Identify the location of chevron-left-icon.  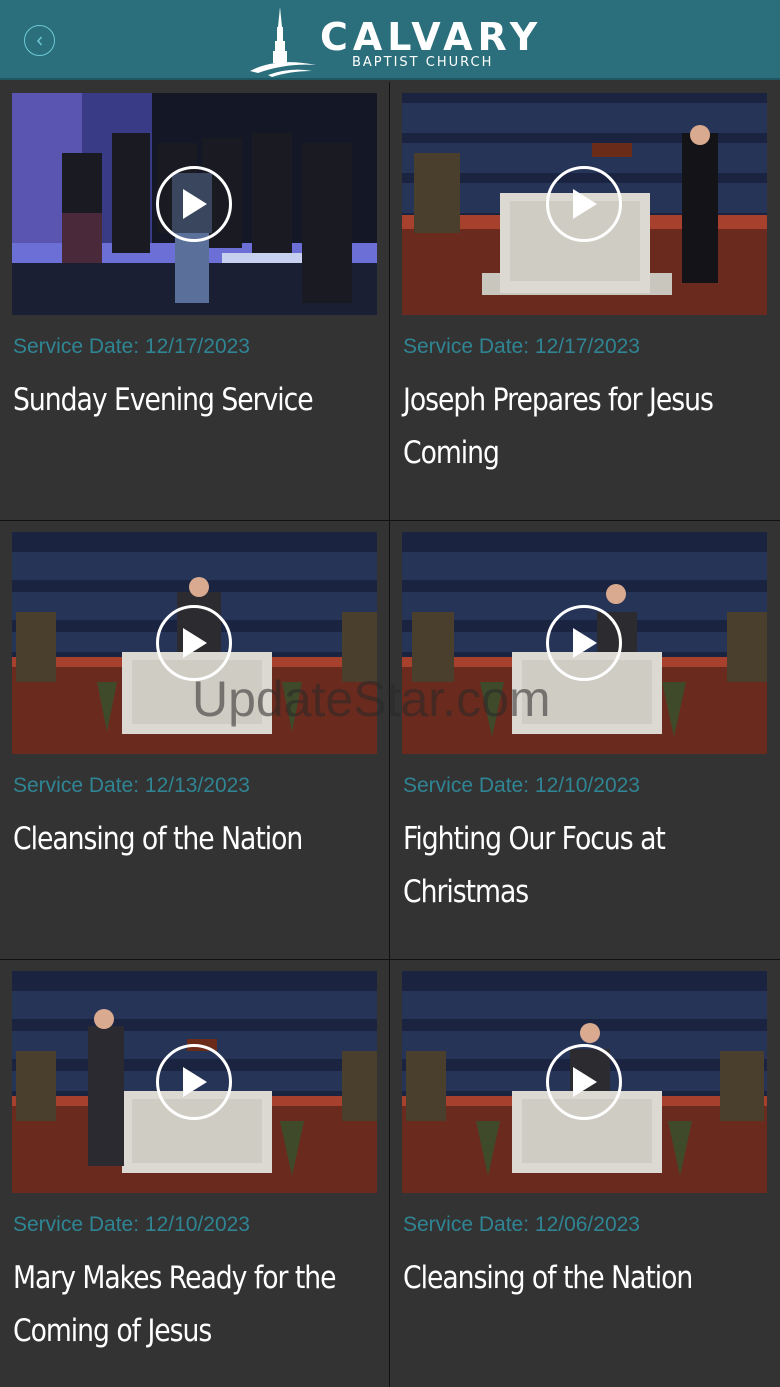
(39, 40).